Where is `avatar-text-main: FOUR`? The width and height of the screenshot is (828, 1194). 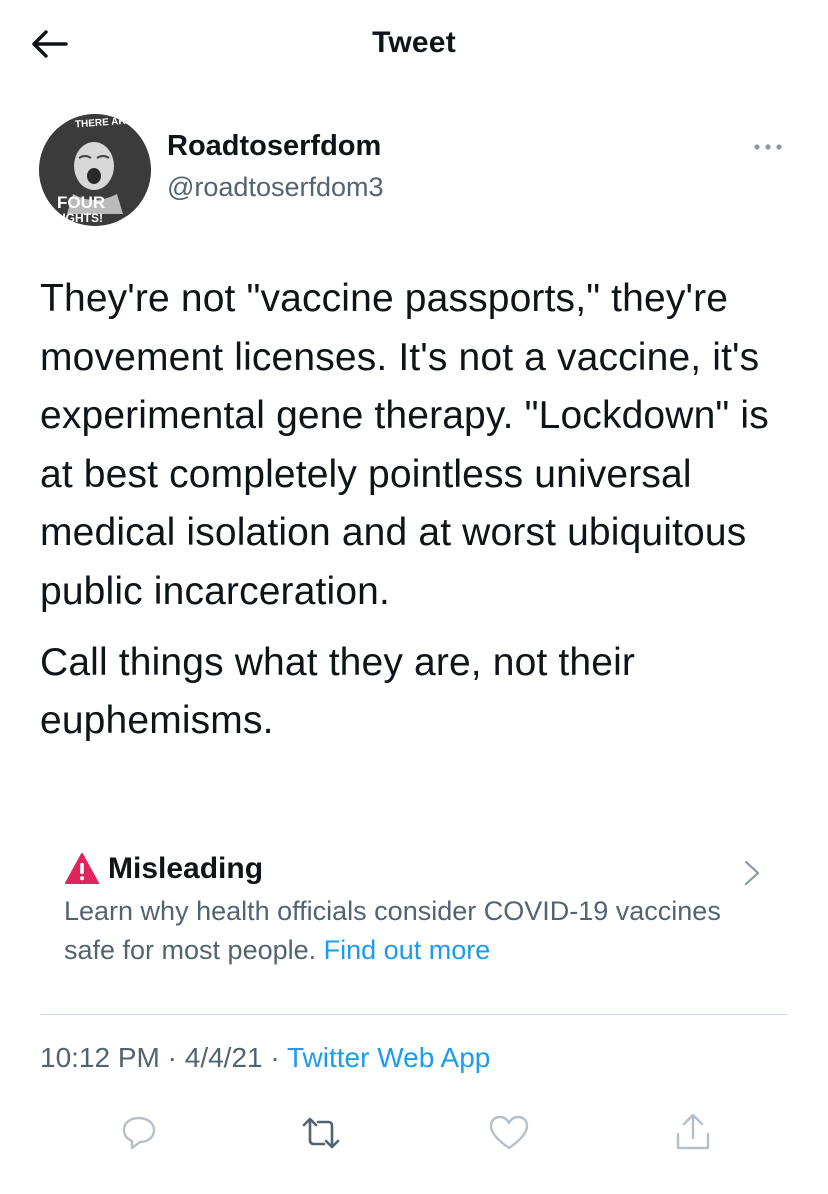
avatar-text-main: FOUR is located at coordinates (81, 202).